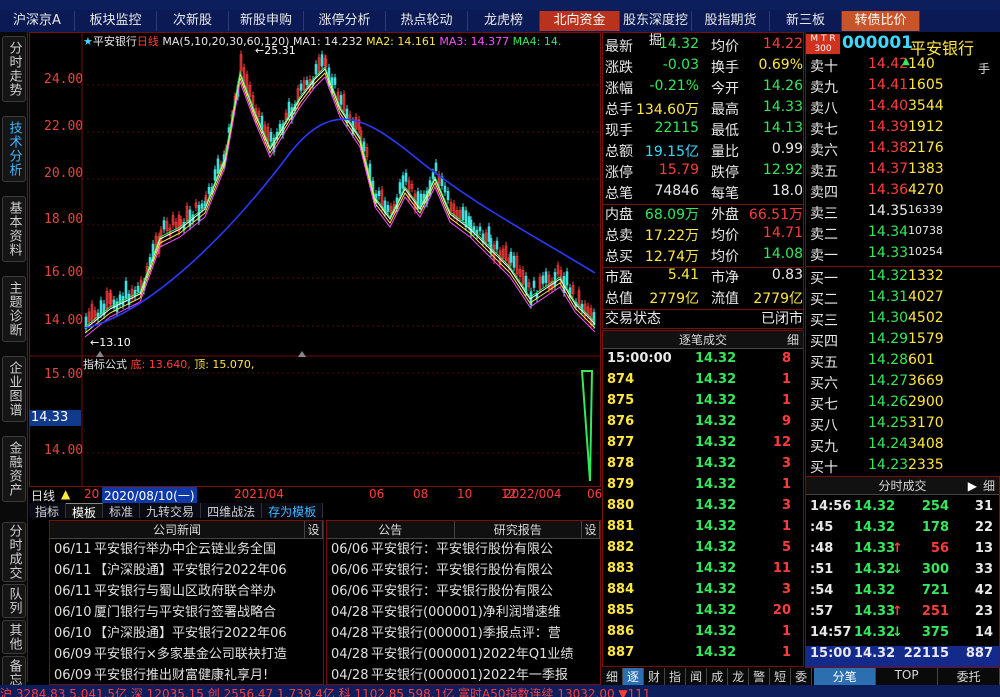 The image size is (1000, 697). Describe the element at coordinates (427, 21) in the screenshot. I see `top-tab-5: 热点轮动` at that location.